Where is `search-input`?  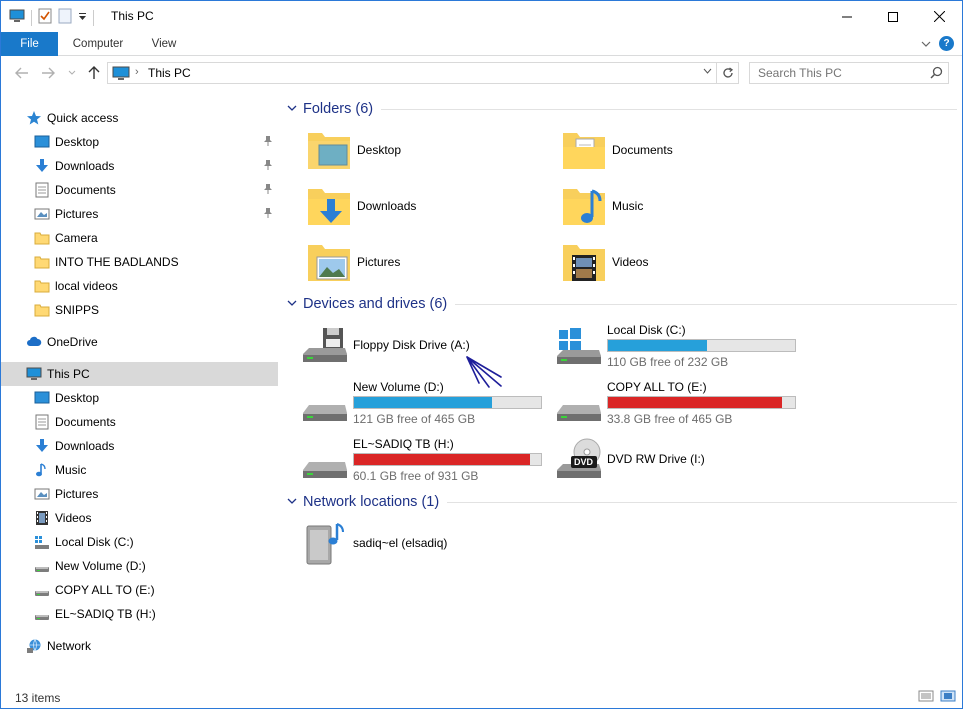
search-input is located at coordinates (838, 73).